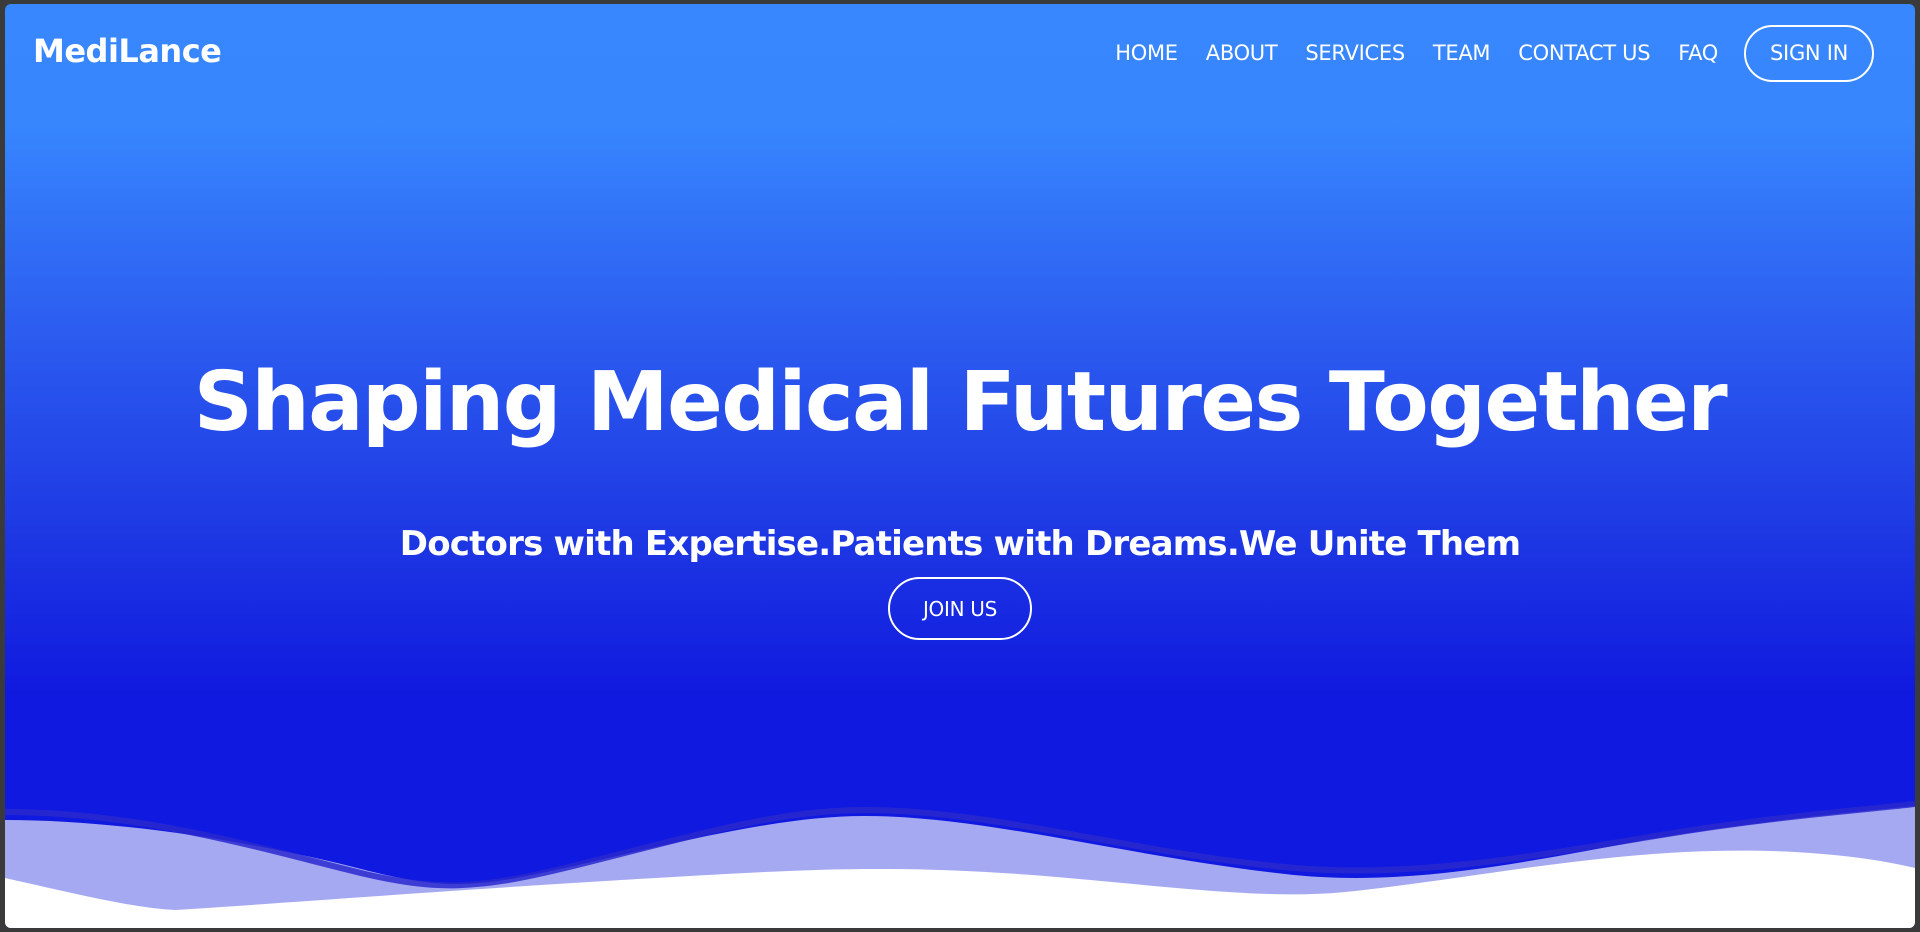 The height and width of the screenshot is (932, 1920). What do you see at coordinates (1698, 53) in the screenshot?
I see `nav-link-faq: FAQ` at bounding box center [1698, 53].